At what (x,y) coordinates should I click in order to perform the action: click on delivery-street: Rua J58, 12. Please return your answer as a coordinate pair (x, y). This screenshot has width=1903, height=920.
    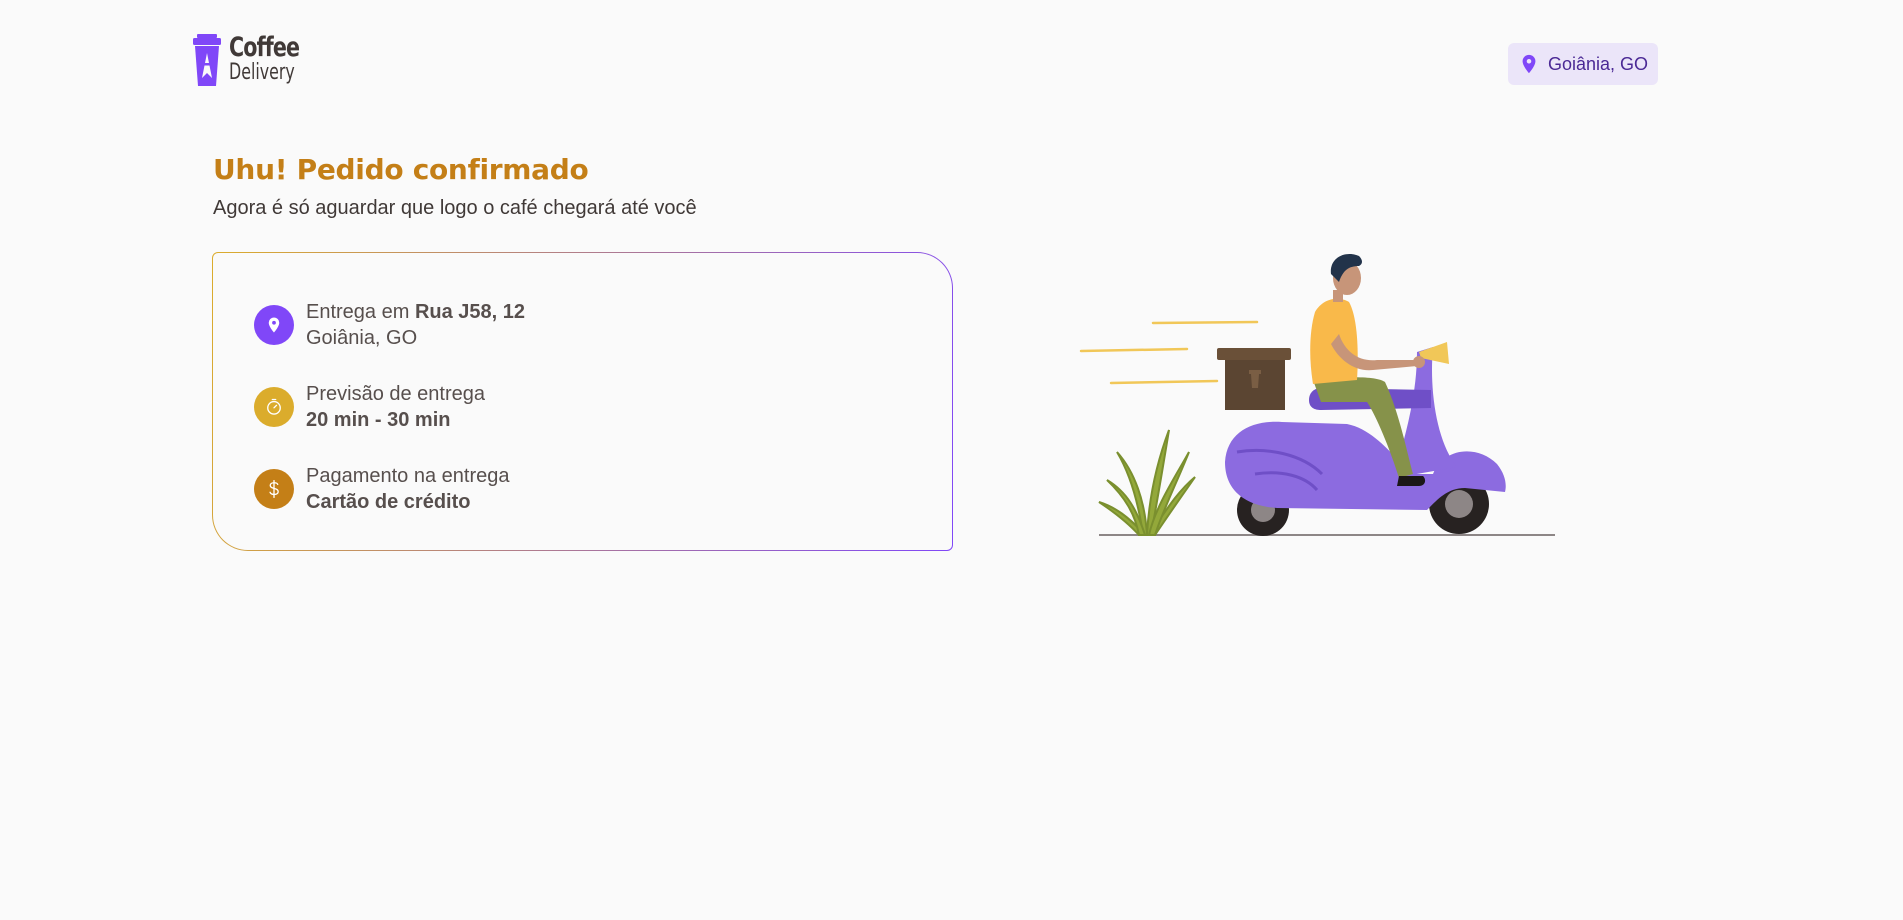
    Looking at the image, I should click on (470, 312).